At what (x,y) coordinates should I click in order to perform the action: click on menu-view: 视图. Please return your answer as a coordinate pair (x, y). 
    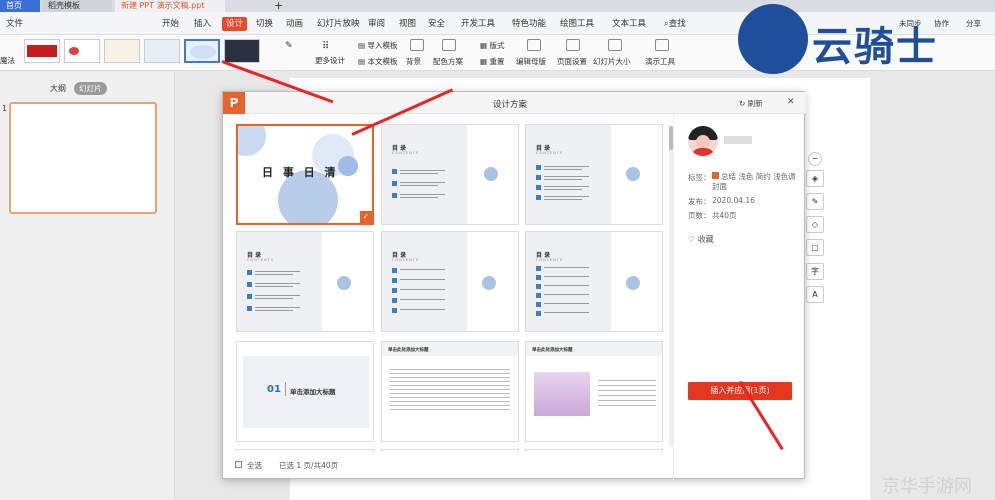
    Looking at the image, I should click on (407, 24).